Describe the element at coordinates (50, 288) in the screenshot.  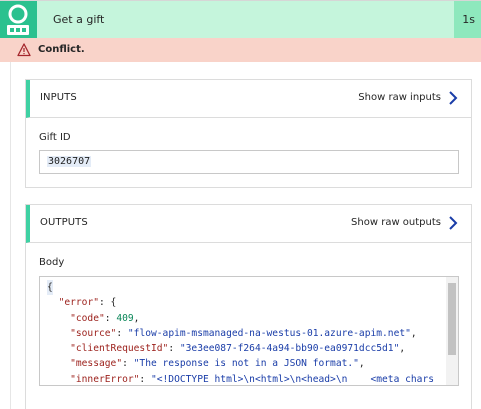
I see `json-open-brace: {` at that location.